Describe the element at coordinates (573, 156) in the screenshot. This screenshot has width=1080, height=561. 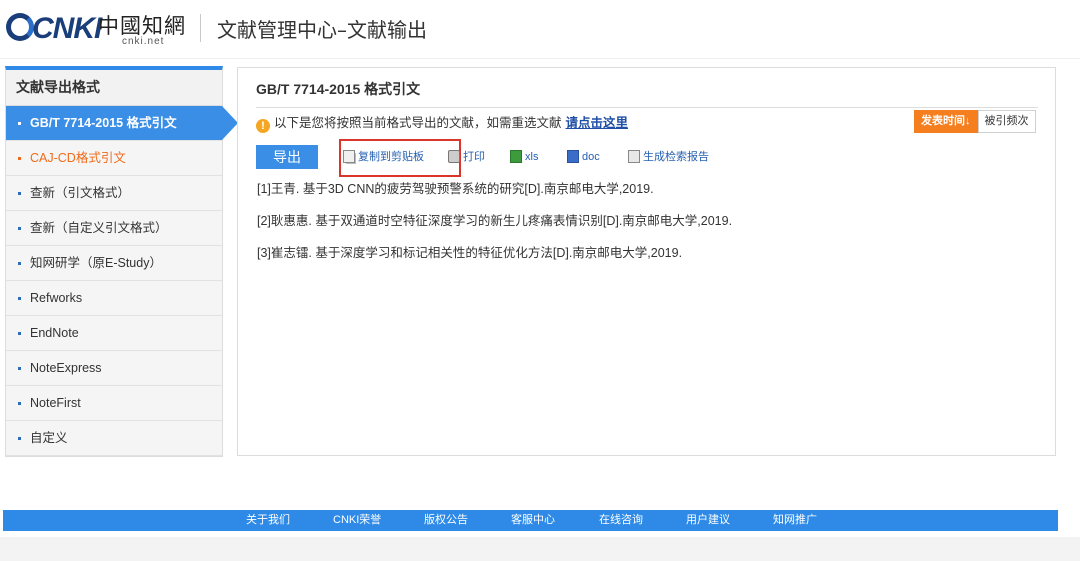
I see `word-icon` at that location.